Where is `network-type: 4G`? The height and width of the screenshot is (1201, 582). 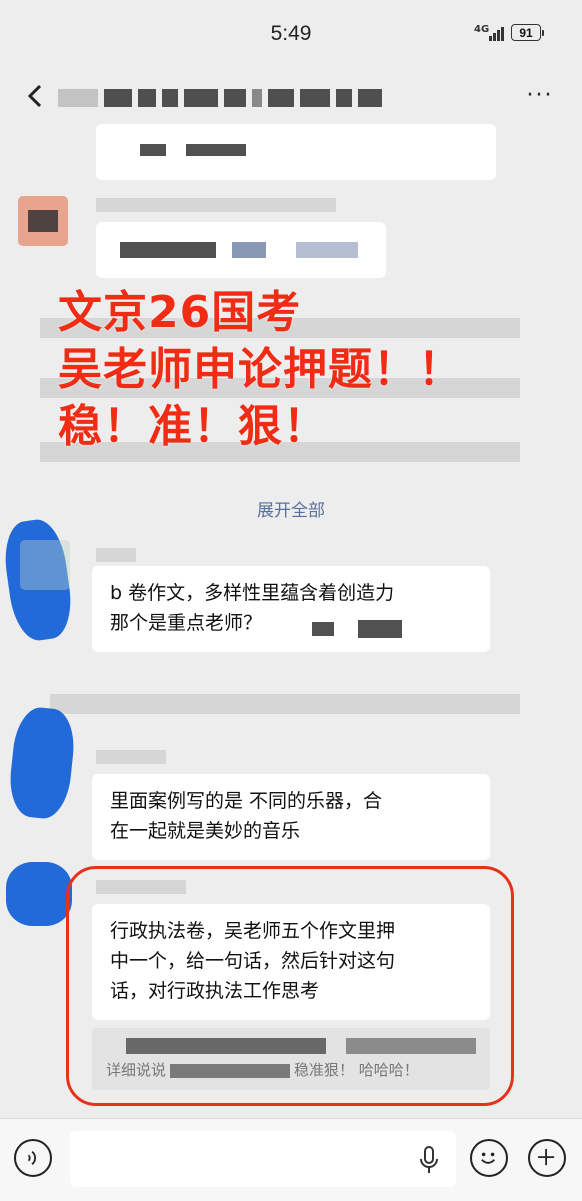
network-type: 4G is located at coordinates (482, 29).